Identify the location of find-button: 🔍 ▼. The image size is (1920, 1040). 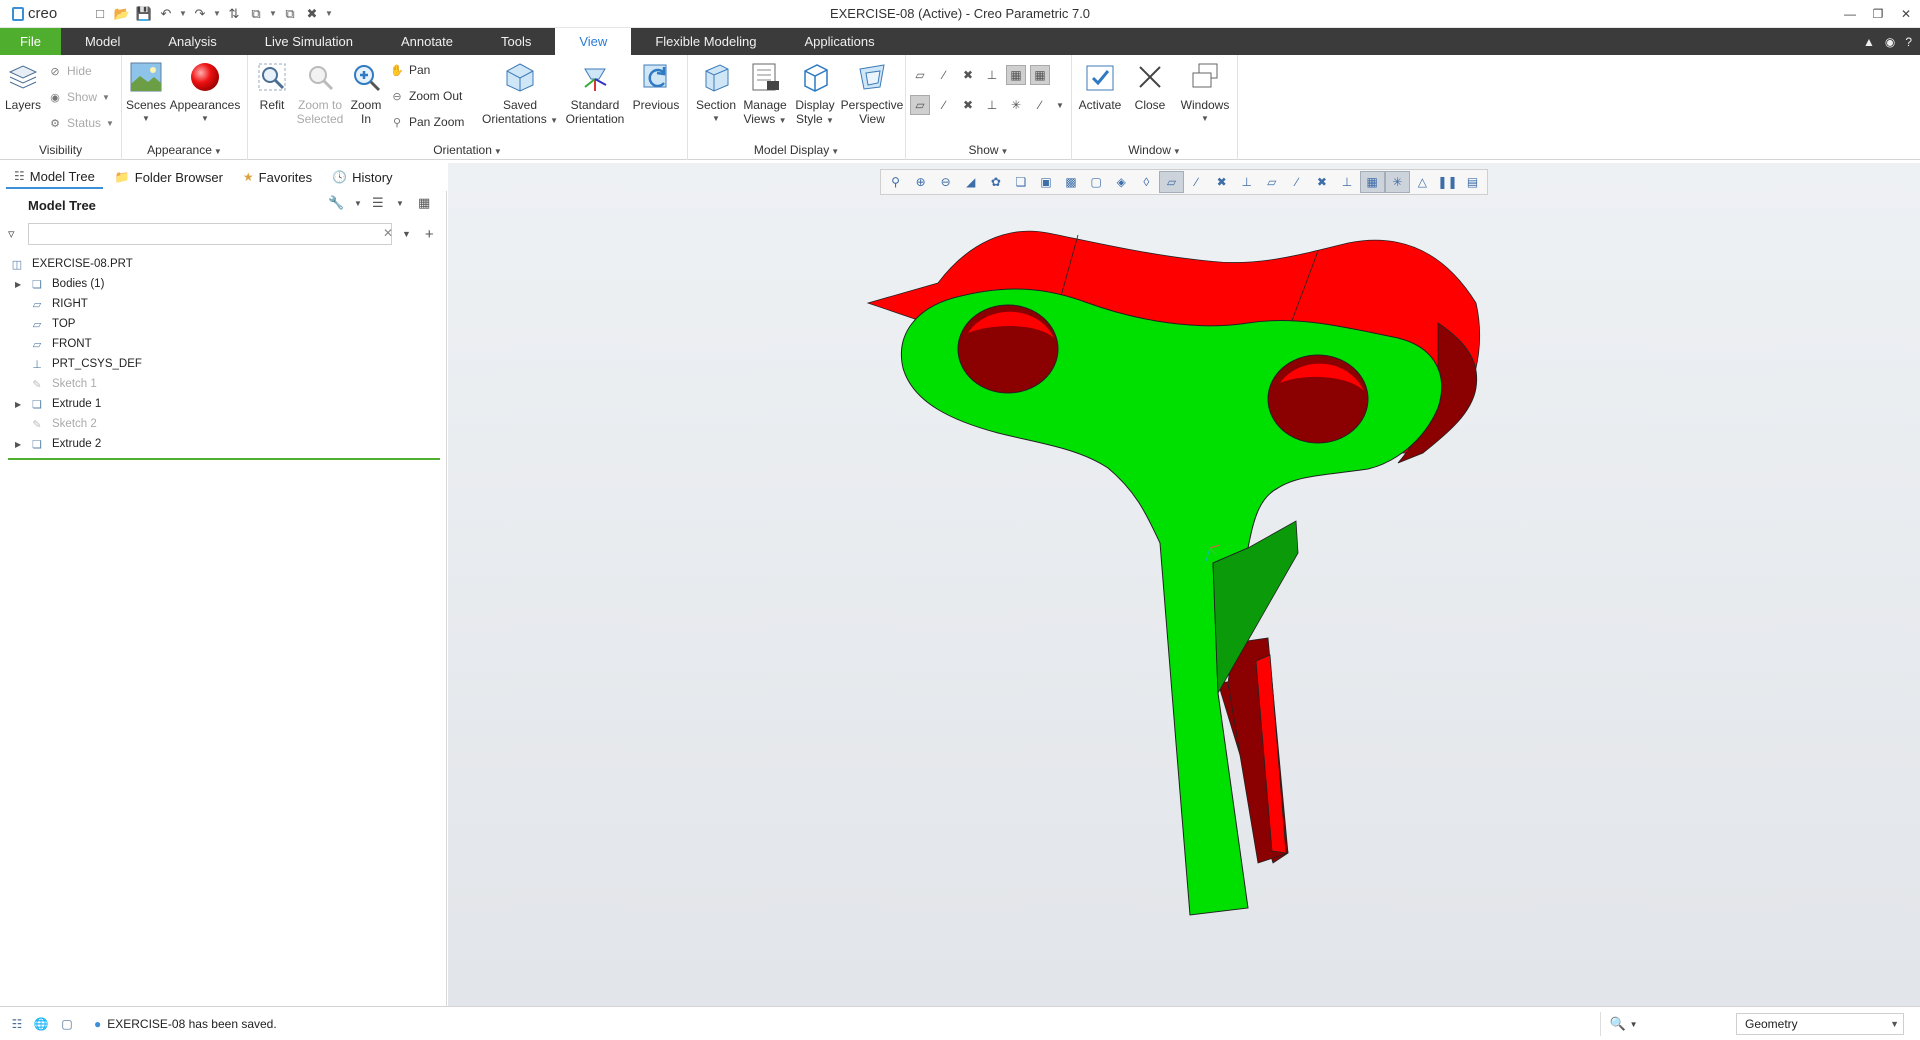
(1623, 1024).